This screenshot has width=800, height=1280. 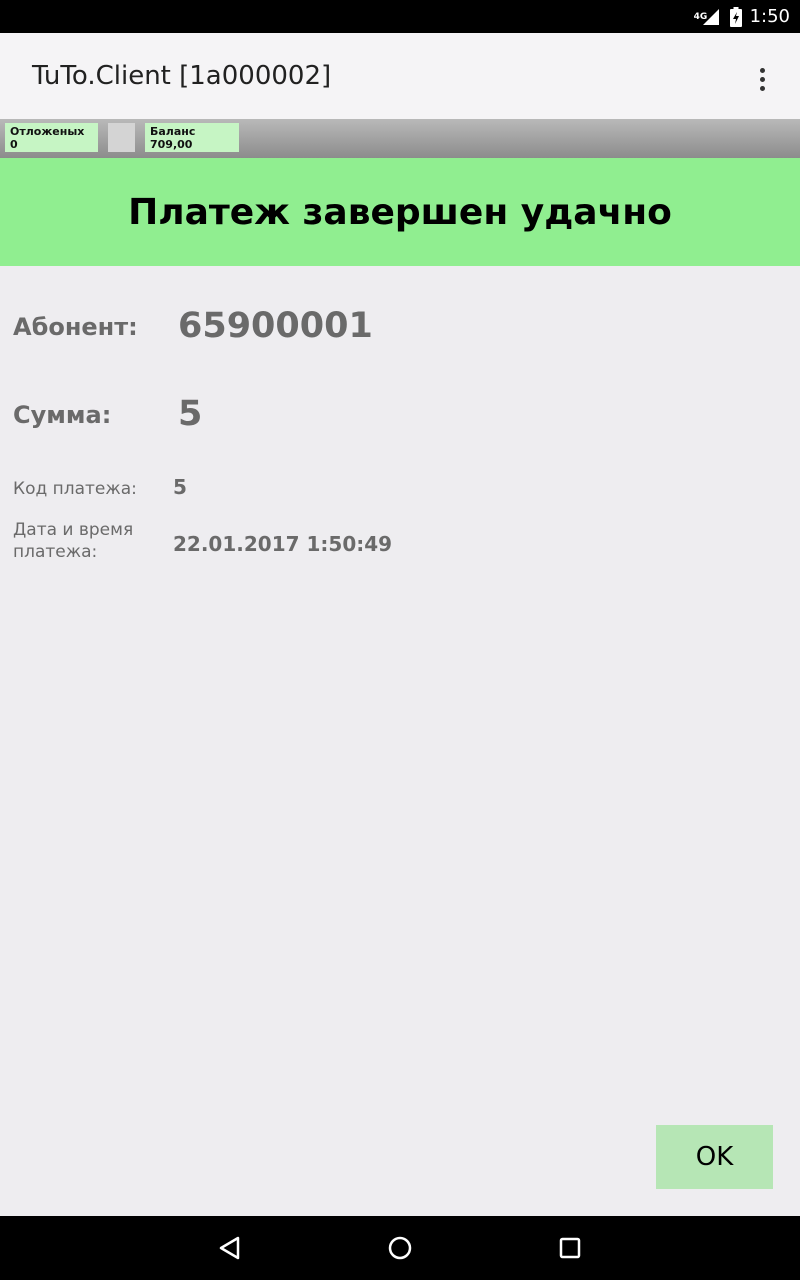 What do you see at coordinates (73, 541) in the screenshot?
I see `payment-datetime-label: Дата и время платежа:` at bounding box center [73, 541].